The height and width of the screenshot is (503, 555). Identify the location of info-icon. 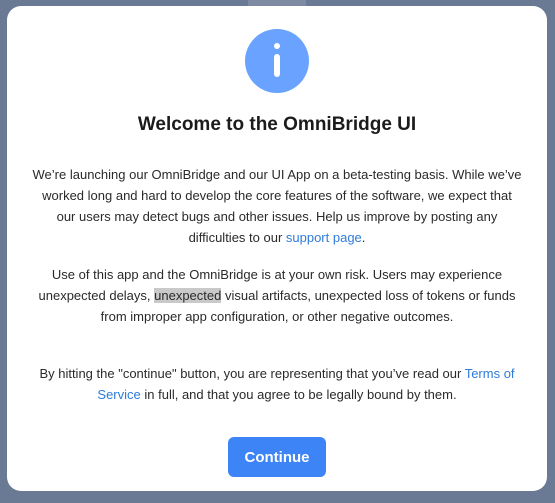
(277, 61).